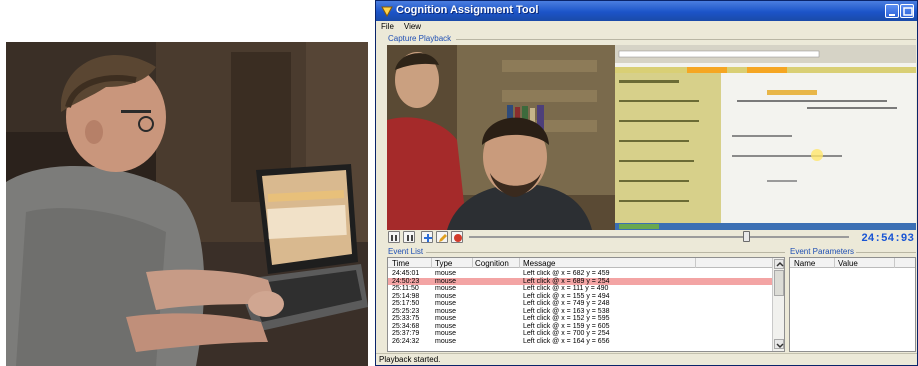 This screenshot has width=918, height=366. I want to click on cell-time: 25:11:50, so click(405, 288).